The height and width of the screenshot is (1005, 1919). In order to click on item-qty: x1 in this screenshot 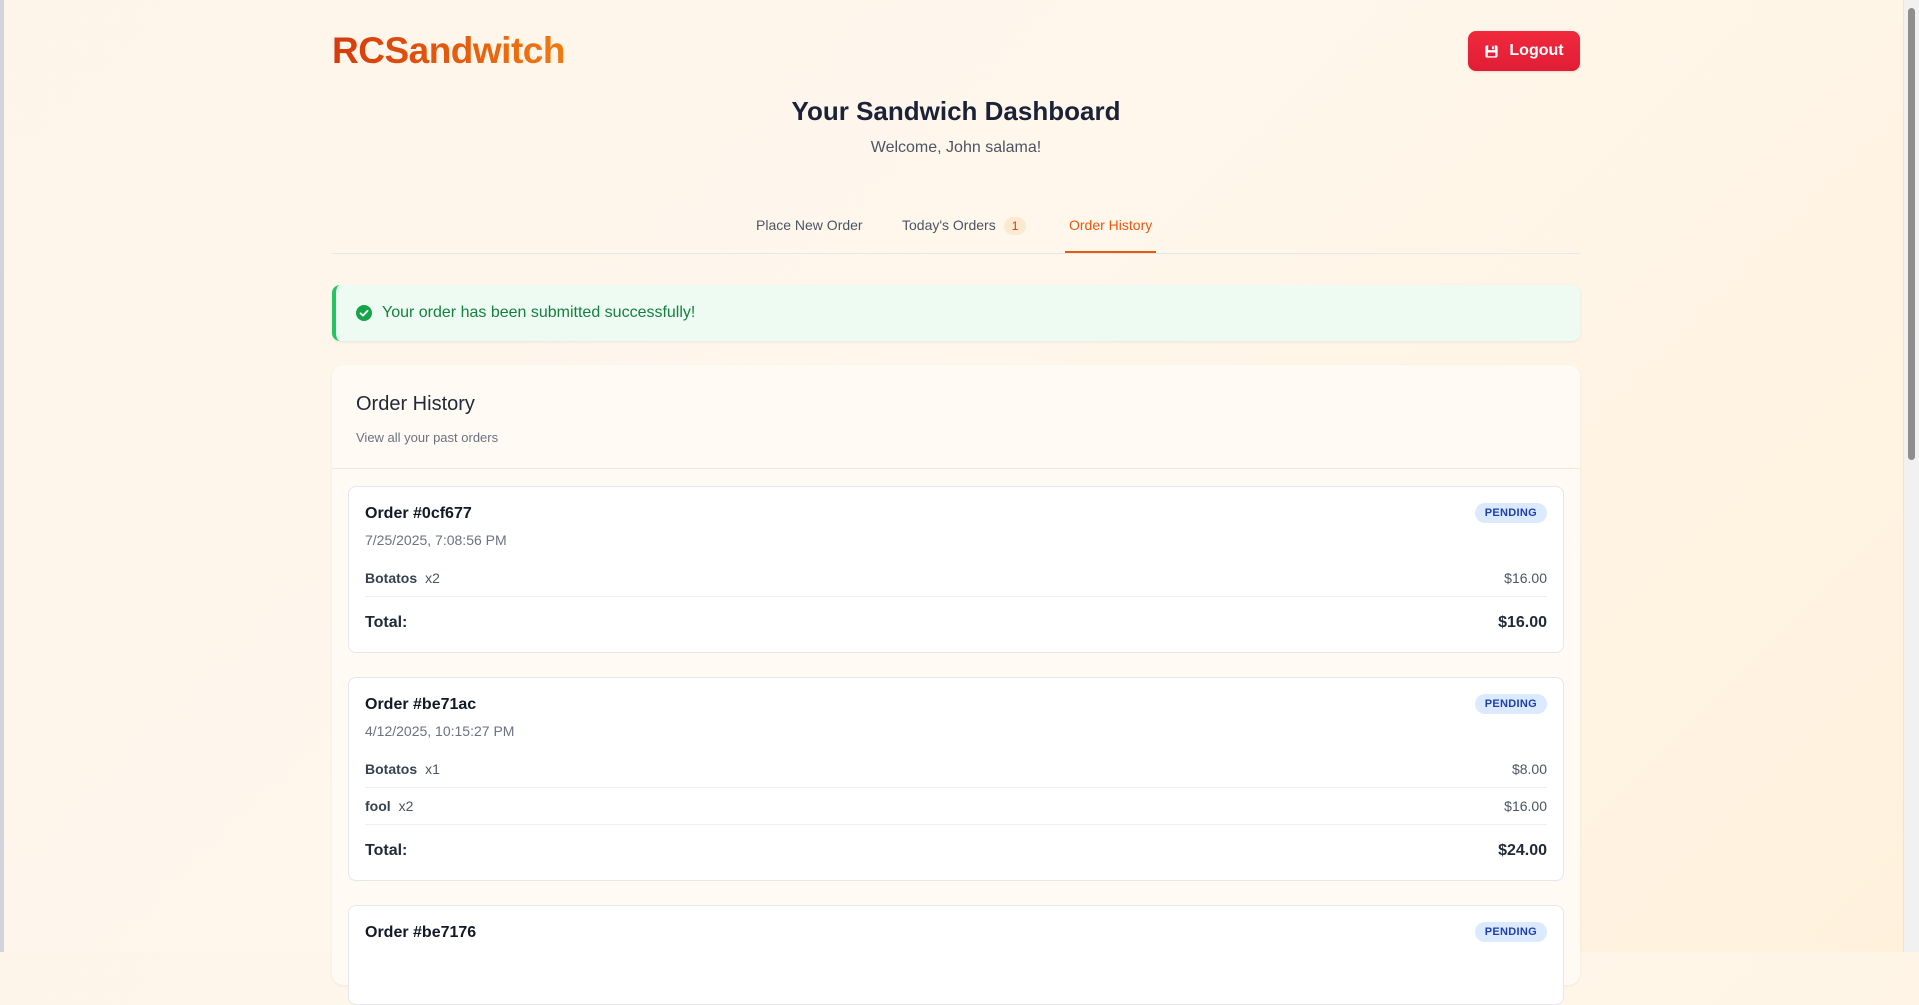, I will do `click(432, 768)`.